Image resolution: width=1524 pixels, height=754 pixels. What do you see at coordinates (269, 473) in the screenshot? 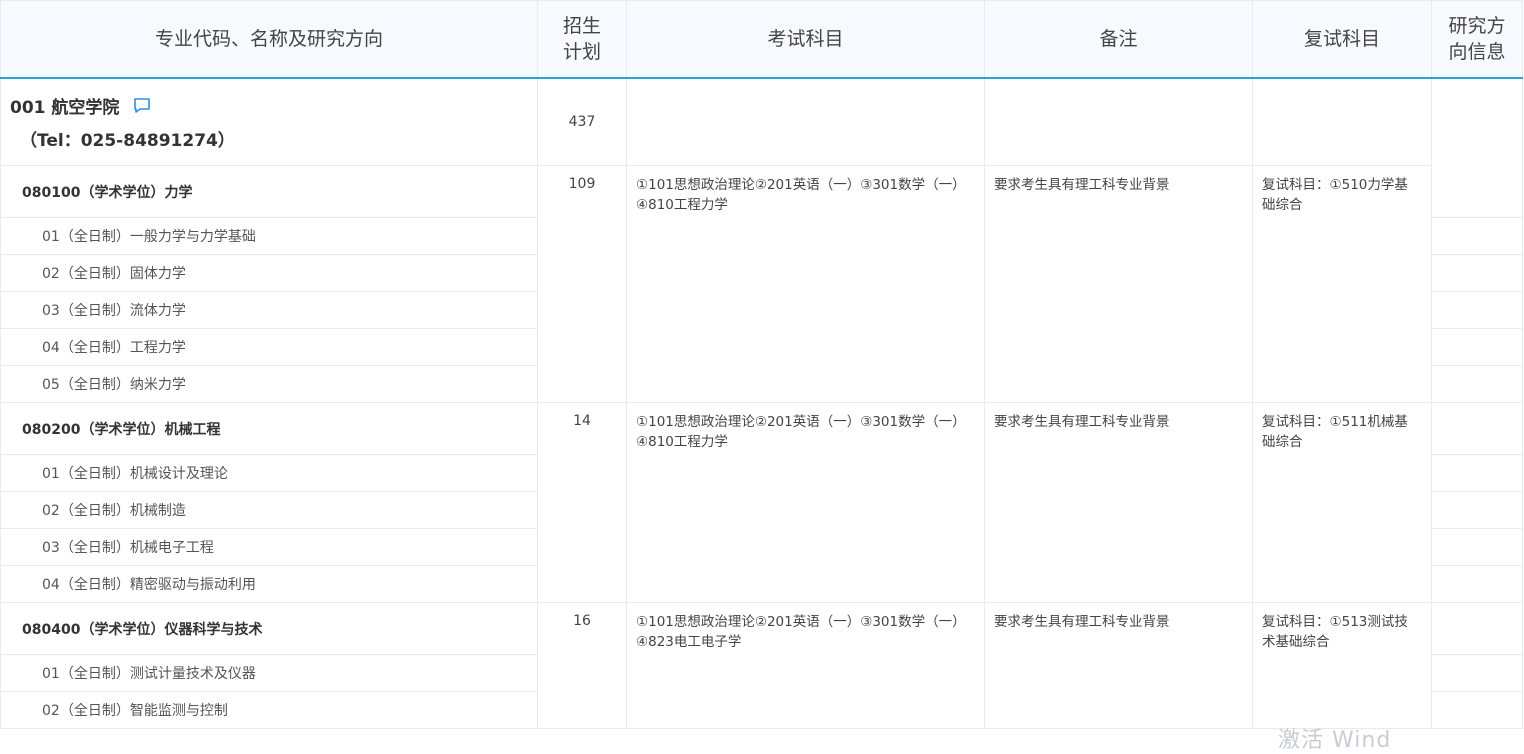
I see `direction-item: 01（全日制）机械设计及理论` at bounding box center [269, 473].